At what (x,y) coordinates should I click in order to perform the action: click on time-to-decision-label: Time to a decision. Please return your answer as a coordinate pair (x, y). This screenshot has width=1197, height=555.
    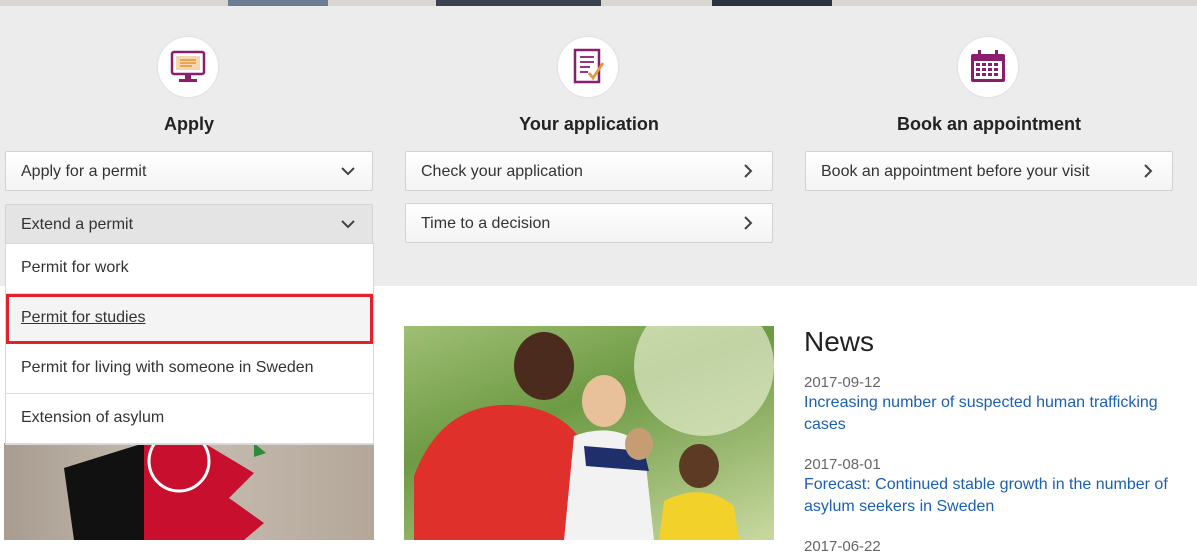
    Looking at the image, I should click on (486, 223).